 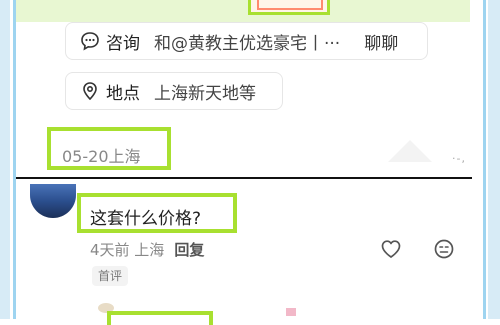 I want to click on bottom-highlight-box, so click(x=160, y=318).